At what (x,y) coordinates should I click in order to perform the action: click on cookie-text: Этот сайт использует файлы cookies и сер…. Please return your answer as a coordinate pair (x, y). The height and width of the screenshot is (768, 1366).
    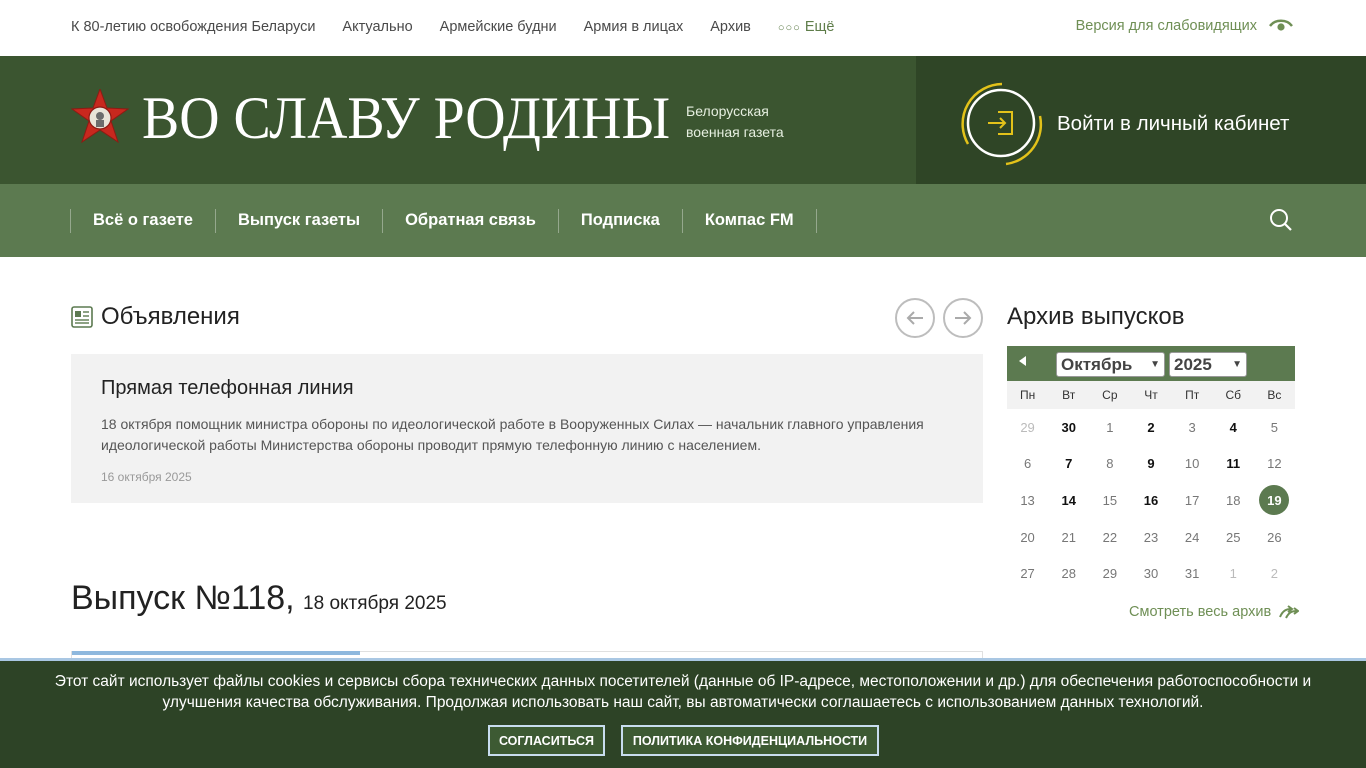
    Looking at the image, I should click on (683, 692).